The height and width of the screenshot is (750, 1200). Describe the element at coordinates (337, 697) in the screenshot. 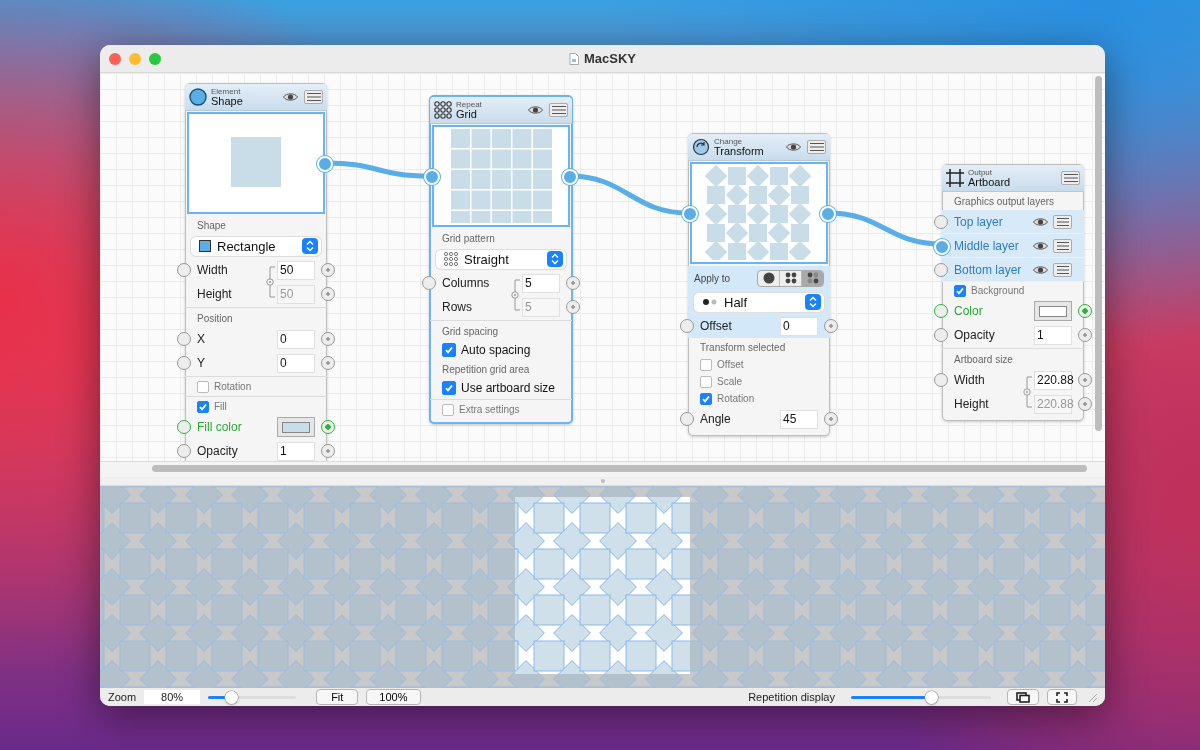

I see `fit-button: Fit` at that location.